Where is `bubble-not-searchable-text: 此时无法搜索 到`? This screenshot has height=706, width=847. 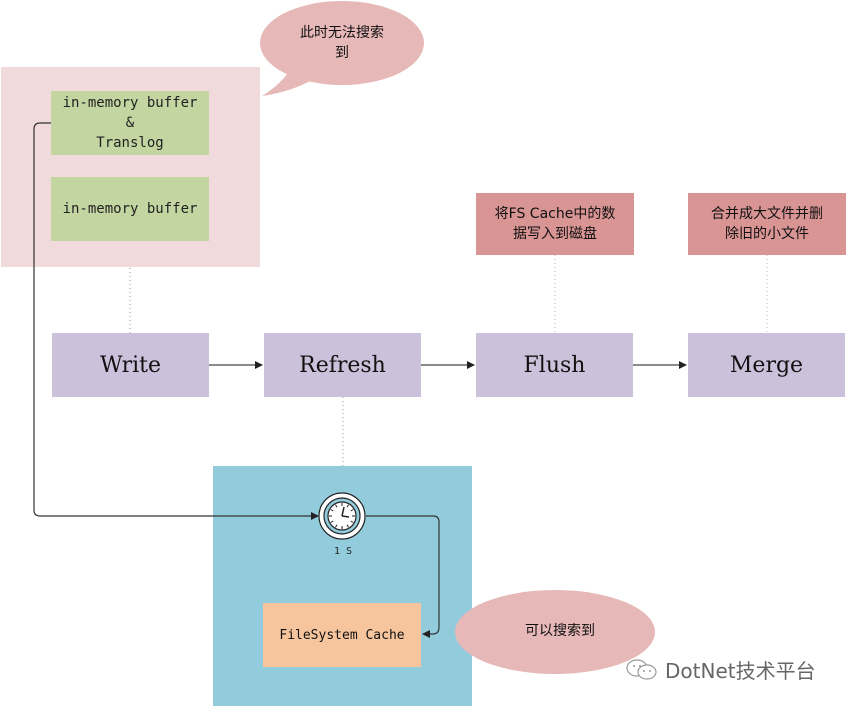
bubble-not-searchable-text: 此时无法搜索 到 is located at coordinates (342, 43).